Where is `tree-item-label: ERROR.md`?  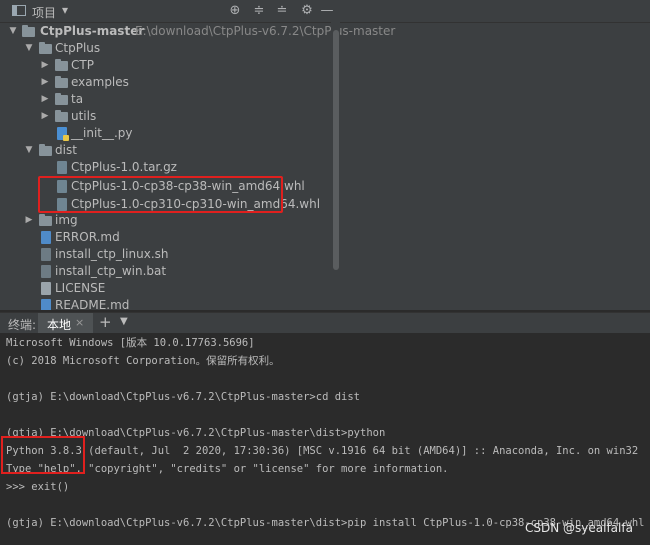 tree-item-label: ERROR.md is located at coordinates (87, 237).